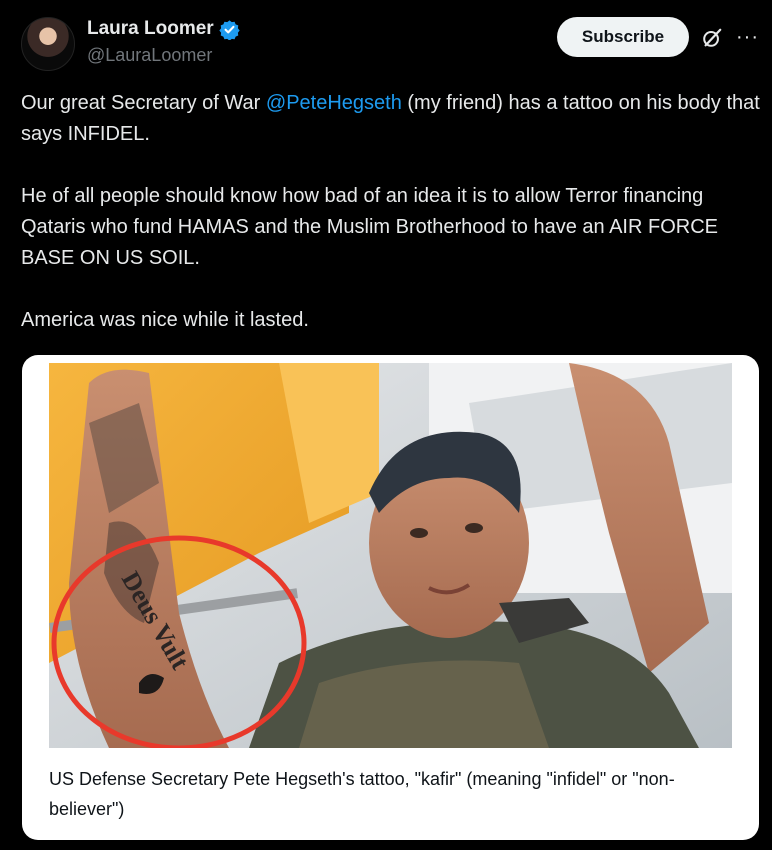 The width and height of the screenshot is (772, 850). Describe the element at coordinates (747, 37) in the screenshot. I see `more-icon: ···` at that location.